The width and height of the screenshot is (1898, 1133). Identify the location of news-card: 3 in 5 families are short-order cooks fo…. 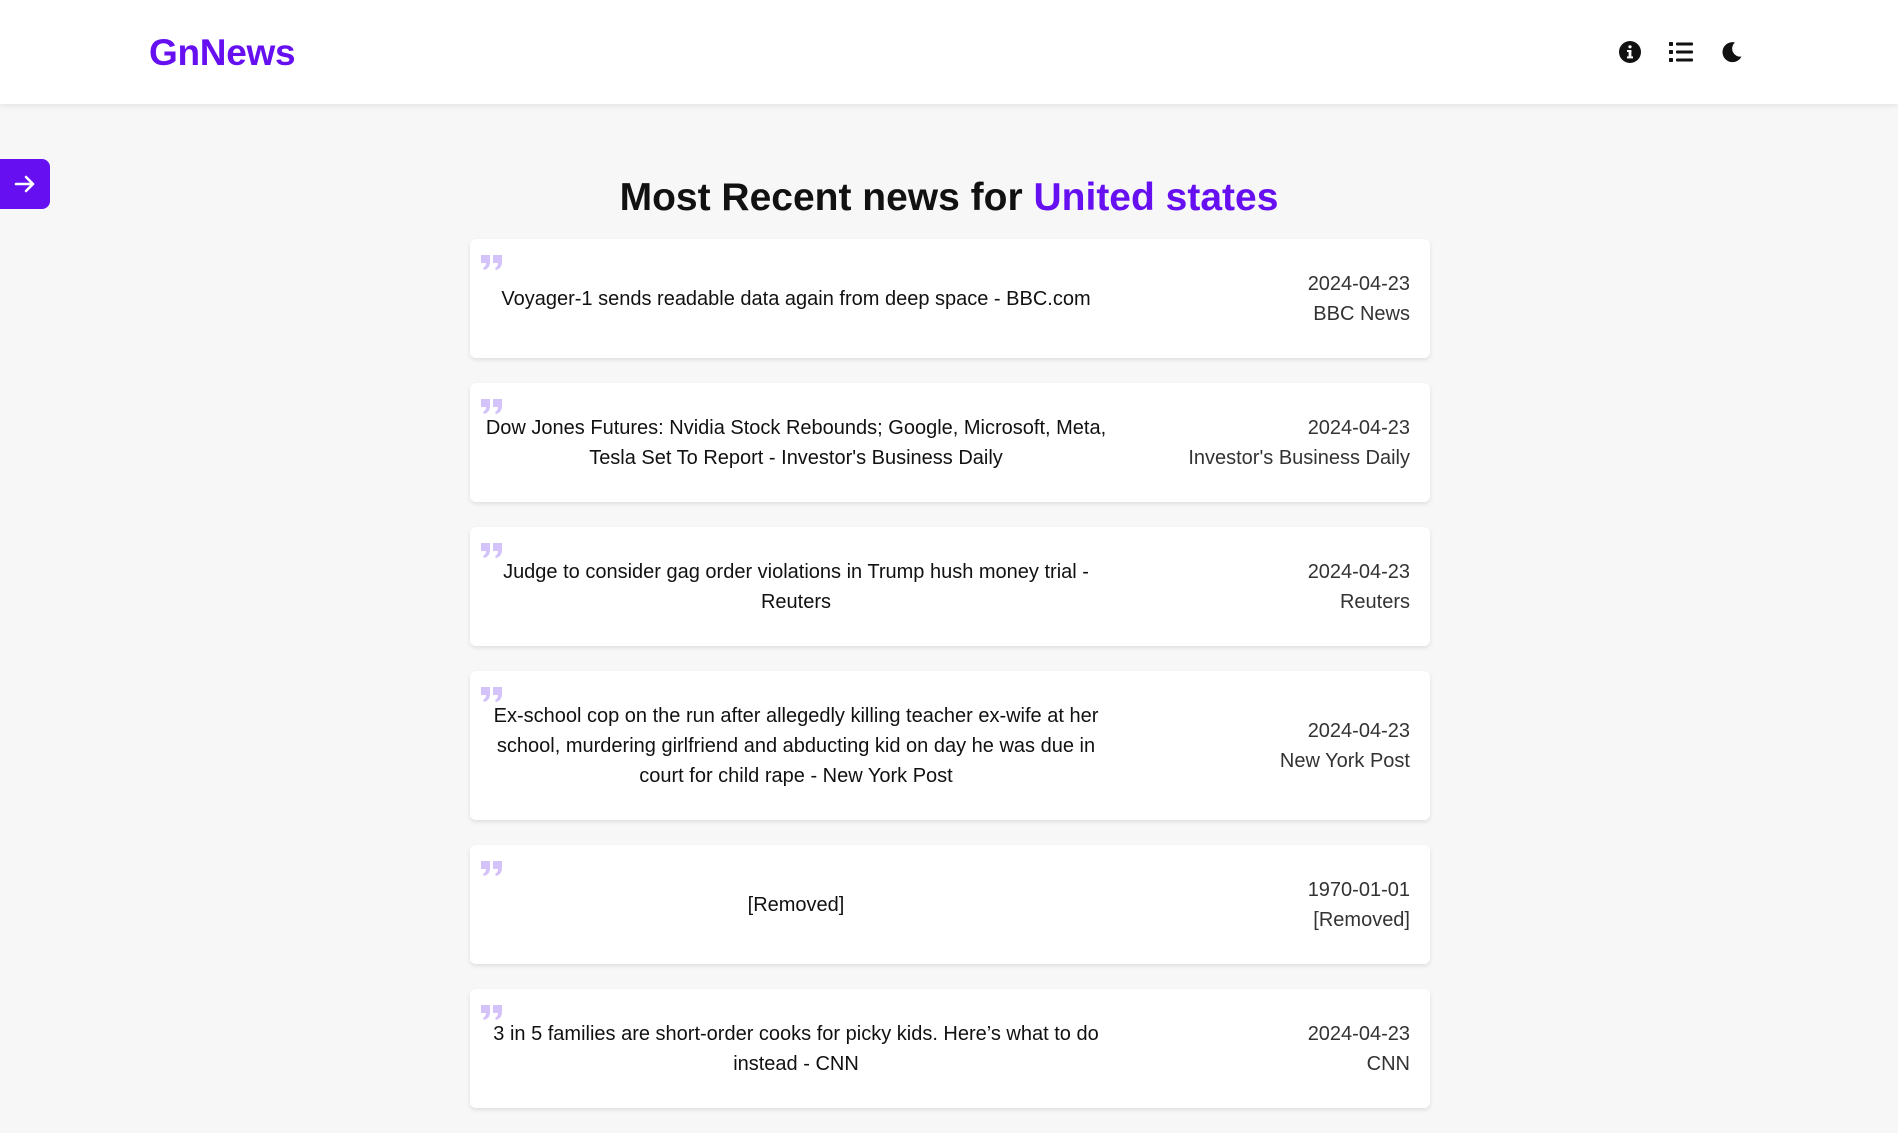
(950, 1048).